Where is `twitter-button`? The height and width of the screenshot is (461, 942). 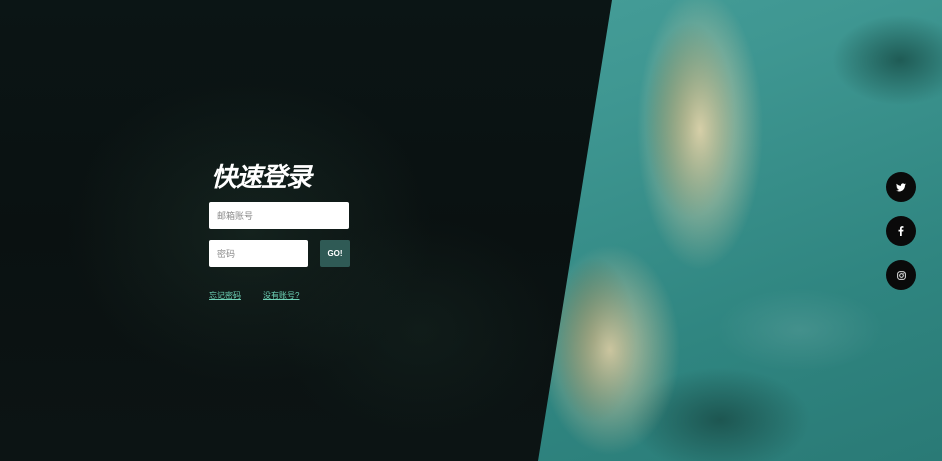 twitter-button is located at coordinates (901, 187).